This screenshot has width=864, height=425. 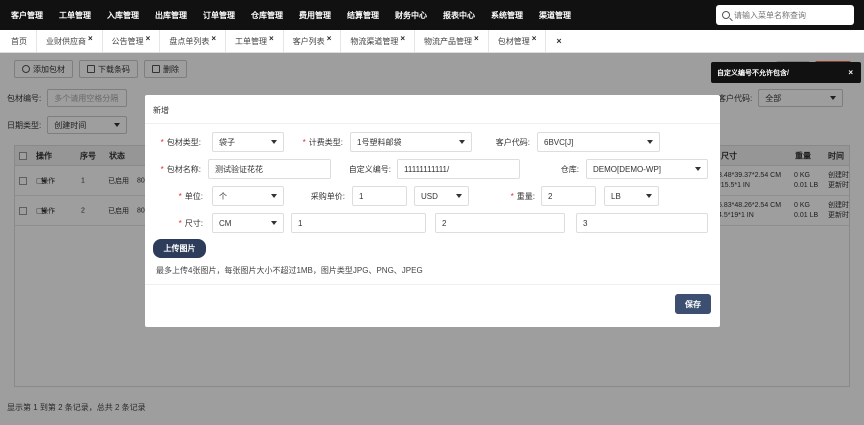 I want to click on material-type-label-text: 包材类型:, so click(x=183, y=142).